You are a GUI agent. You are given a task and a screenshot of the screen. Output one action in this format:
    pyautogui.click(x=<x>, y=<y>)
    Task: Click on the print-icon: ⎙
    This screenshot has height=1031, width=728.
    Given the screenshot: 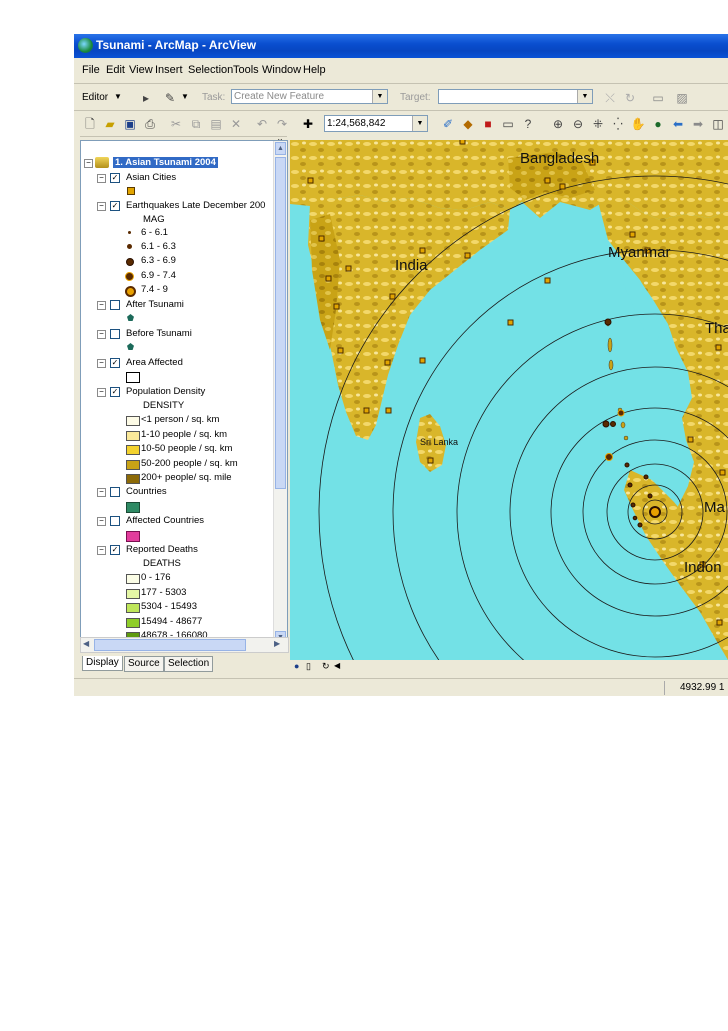 What is the action you would take?
    pyautogui.click(x=150, y=124)
    